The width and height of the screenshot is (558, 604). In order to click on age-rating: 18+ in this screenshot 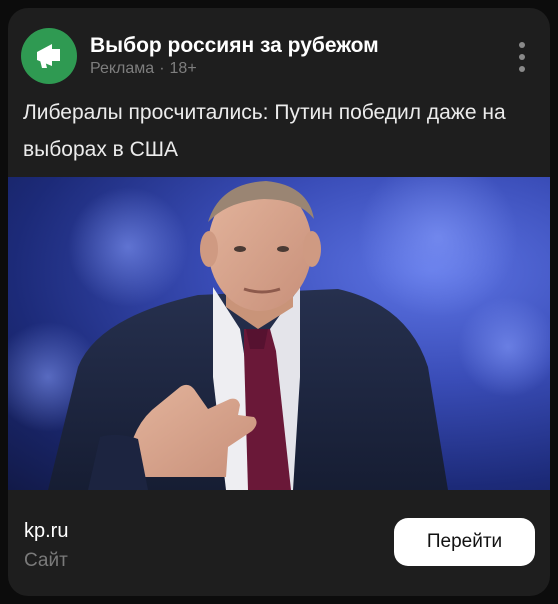, I will do `click(183, 68)`.